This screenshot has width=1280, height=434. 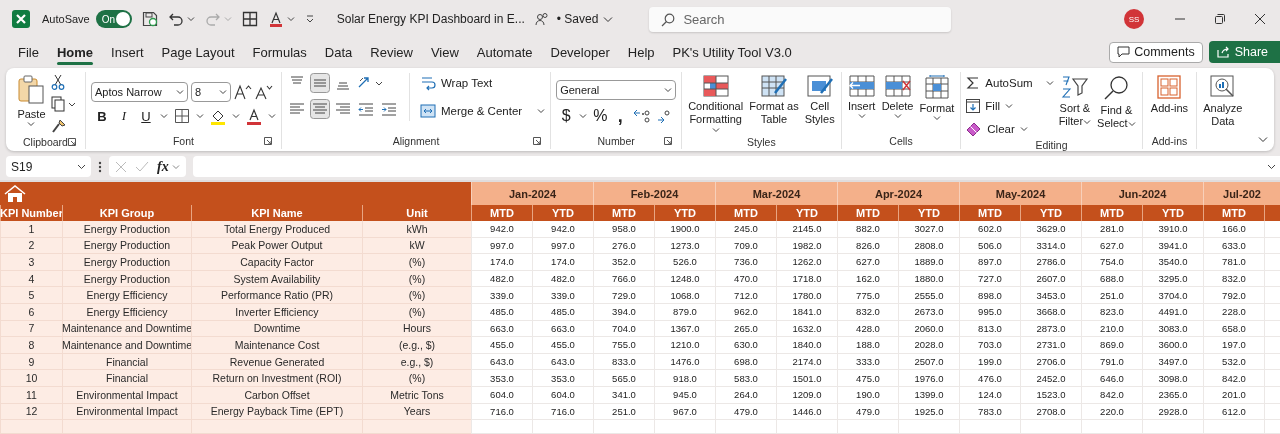 What do you see at coordinates (149, 19) in the screenshot?
I see `save-icon` at bounding box center [149, 19].